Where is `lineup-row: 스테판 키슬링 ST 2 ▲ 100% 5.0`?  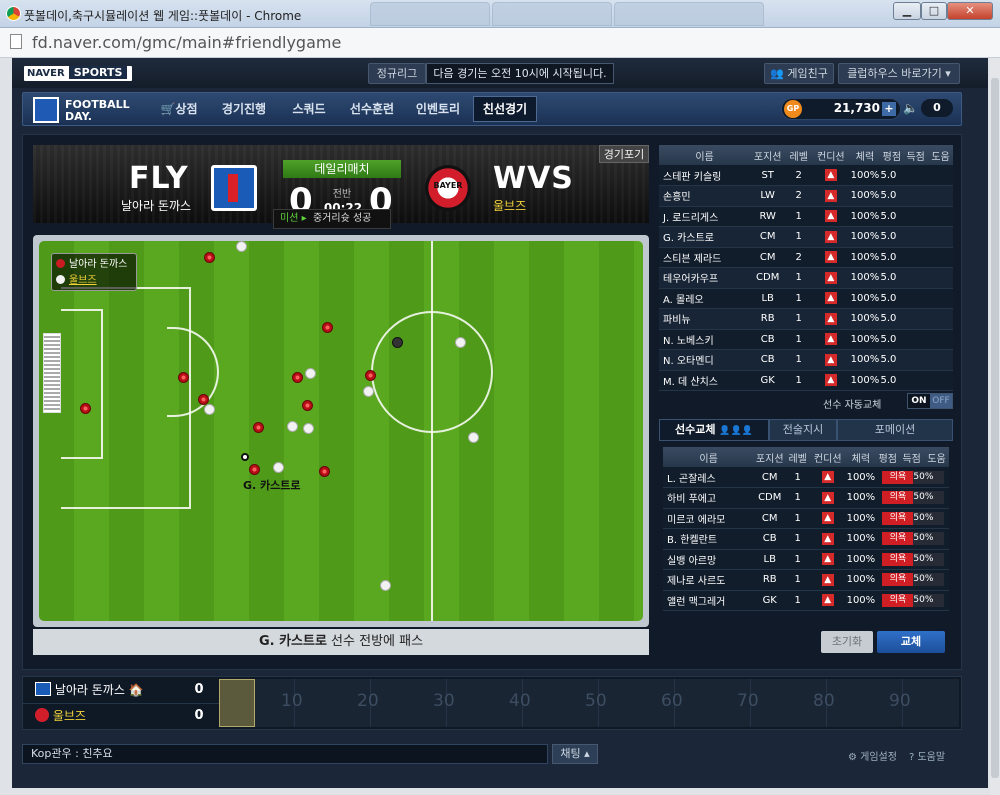
lineup-row: 스테판 키슬링 ST 2 ▲ 100% 5.0 is located at coordinates (806, 175).